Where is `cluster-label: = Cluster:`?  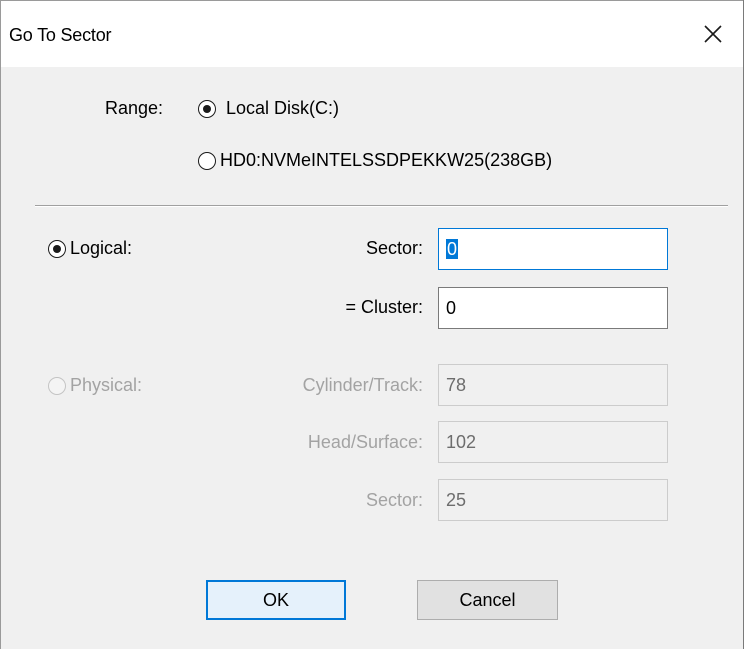
cluster-label: = Cluster: is located at coordinates (384, 307).